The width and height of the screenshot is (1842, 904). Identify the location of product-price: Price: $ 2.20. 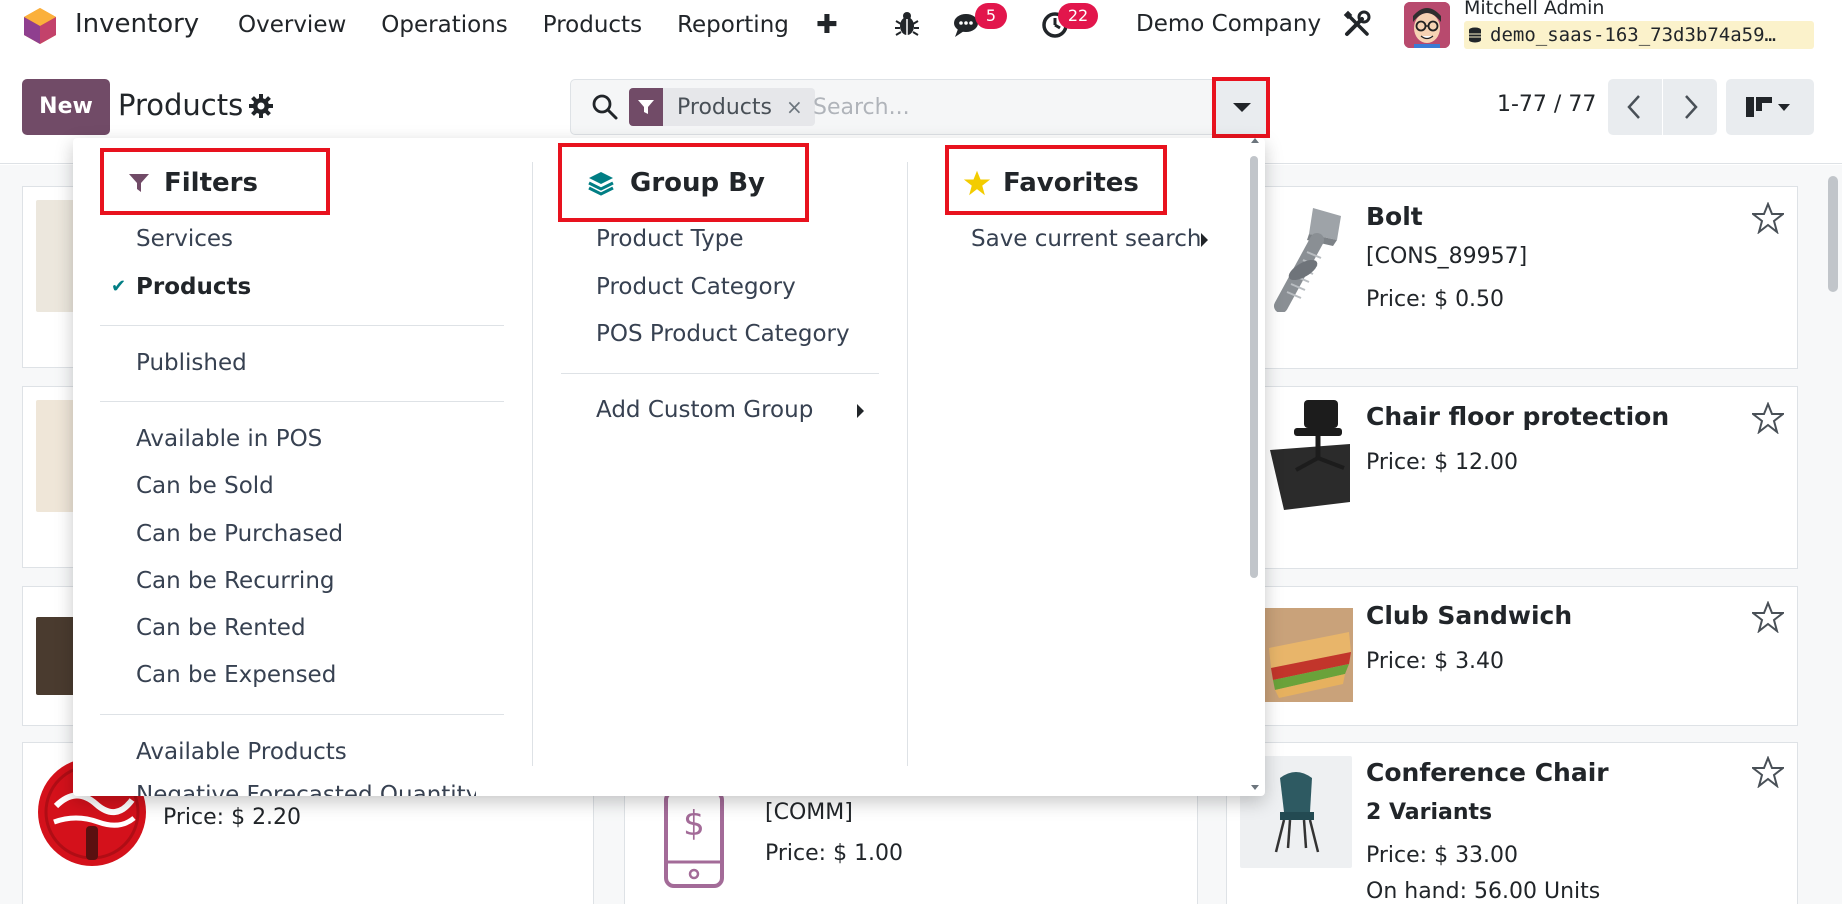
(232, 817).